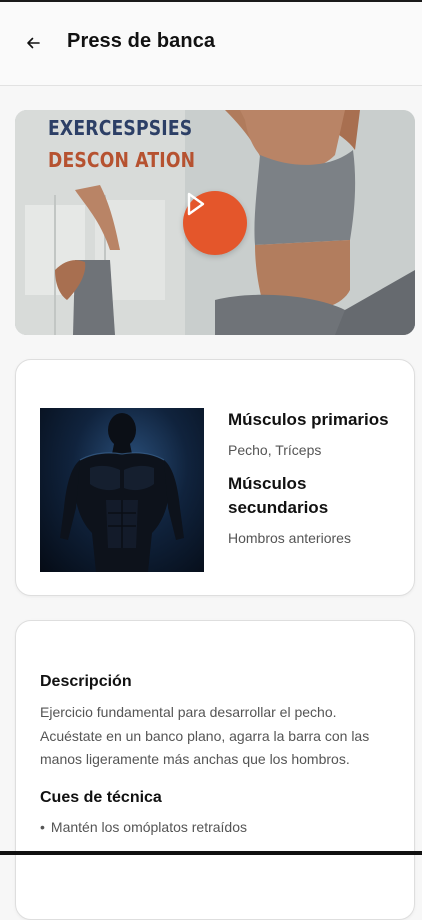 The image size is (422, 920). Describe the element at coordinates (149, 827) in the screenshot. I see `cue-text: Mantén los omóplatos retraídos` at that location.